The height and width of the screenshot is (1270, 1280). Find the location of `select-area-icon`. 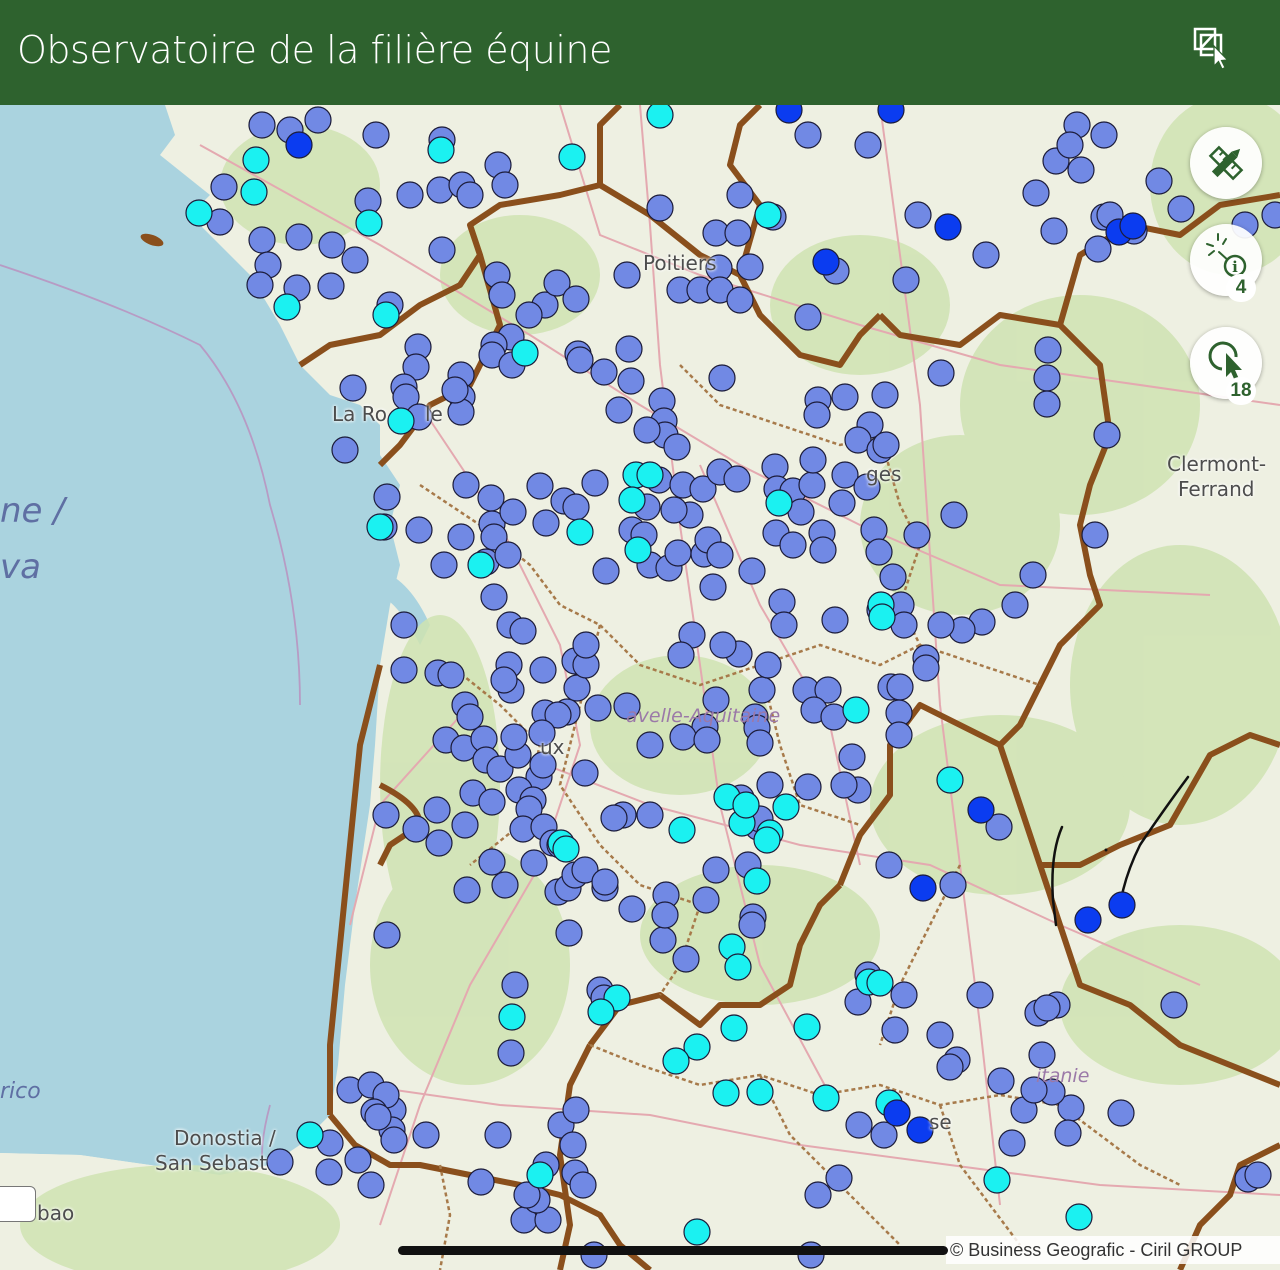

select-area-icon is located at coordinates (1213, 49).